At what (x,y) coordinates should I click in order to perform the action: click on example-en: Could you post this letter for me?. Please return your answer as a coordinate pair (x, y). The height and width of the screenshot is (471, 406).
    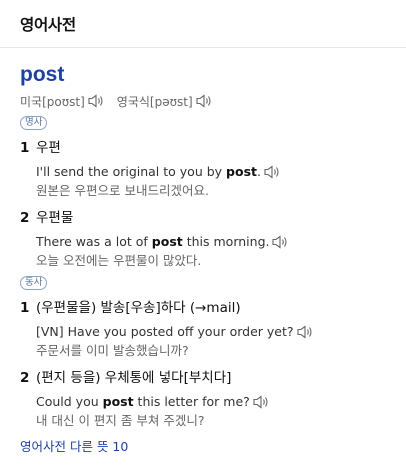
    Looking at the image, I should click on (211, 401).